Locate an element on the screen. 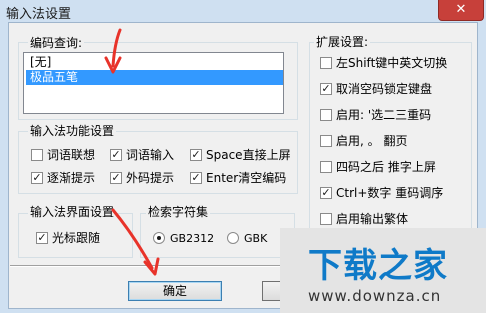  close-icon: ✕ is located at coordinates (461, 9).